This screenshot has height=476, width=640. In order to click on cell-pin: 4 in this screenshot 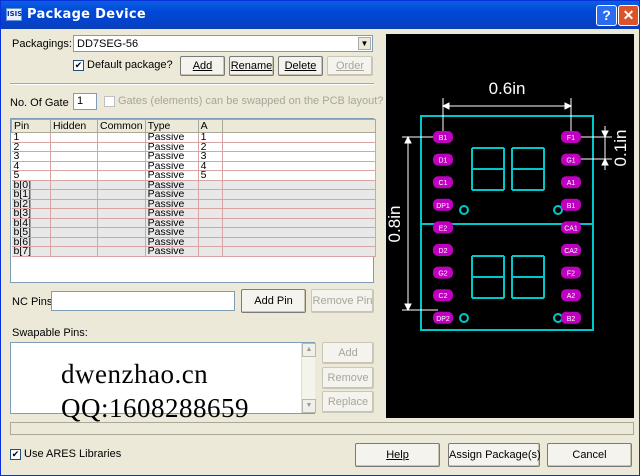, I will do `click(31, 166)`.